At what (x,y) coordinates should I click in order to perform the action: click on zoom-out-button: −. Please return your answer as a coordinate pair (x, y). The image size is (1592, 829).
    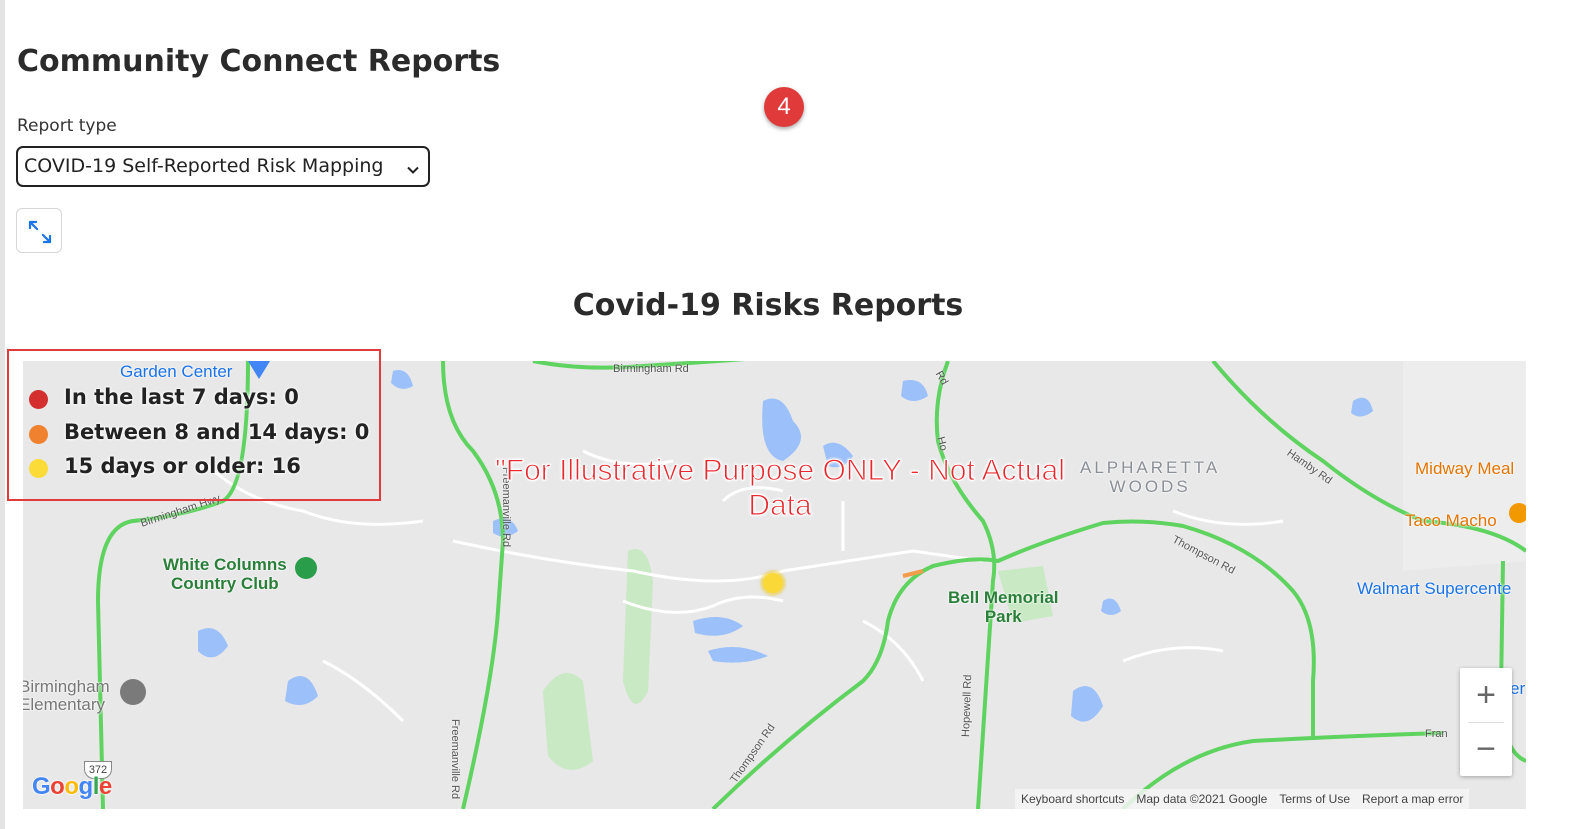
    Looking at the image, I should click on (1486, 749).